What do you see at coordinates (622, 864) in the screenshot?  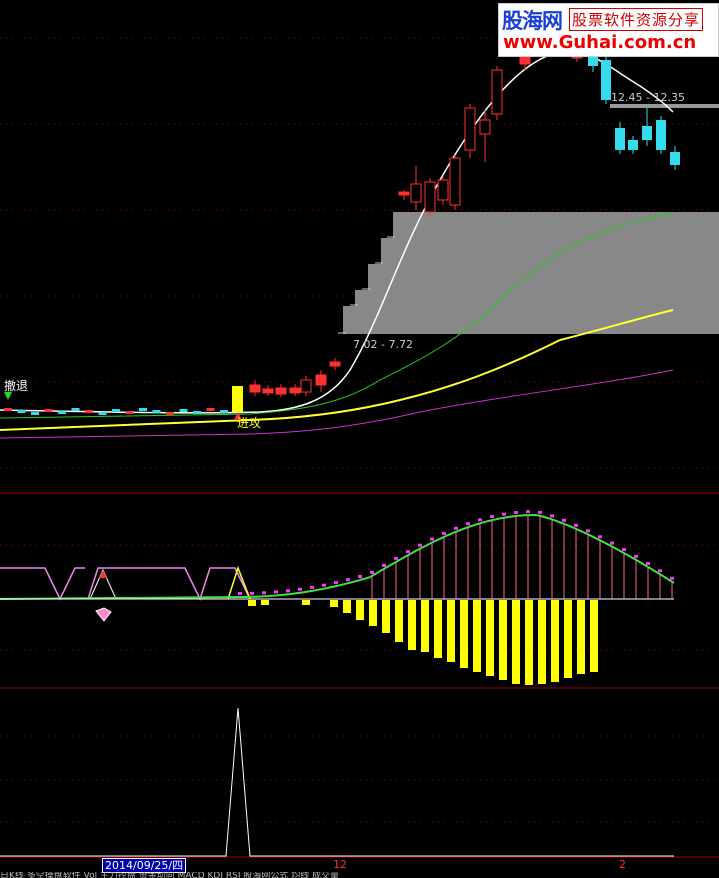 I see `month-label-2: 2` at bounding box center [622, 864].